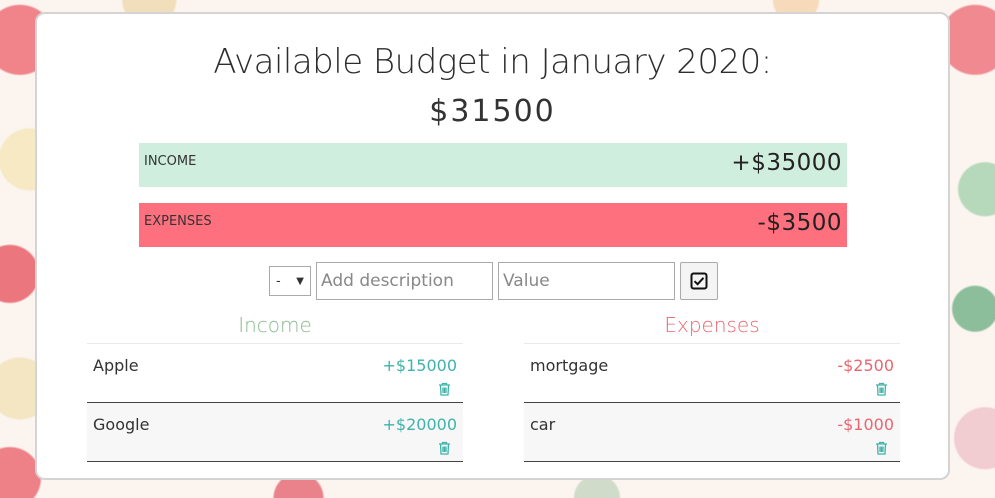  I want to click on income-summary-bar: INCOME +$35000, so click(493, 165).